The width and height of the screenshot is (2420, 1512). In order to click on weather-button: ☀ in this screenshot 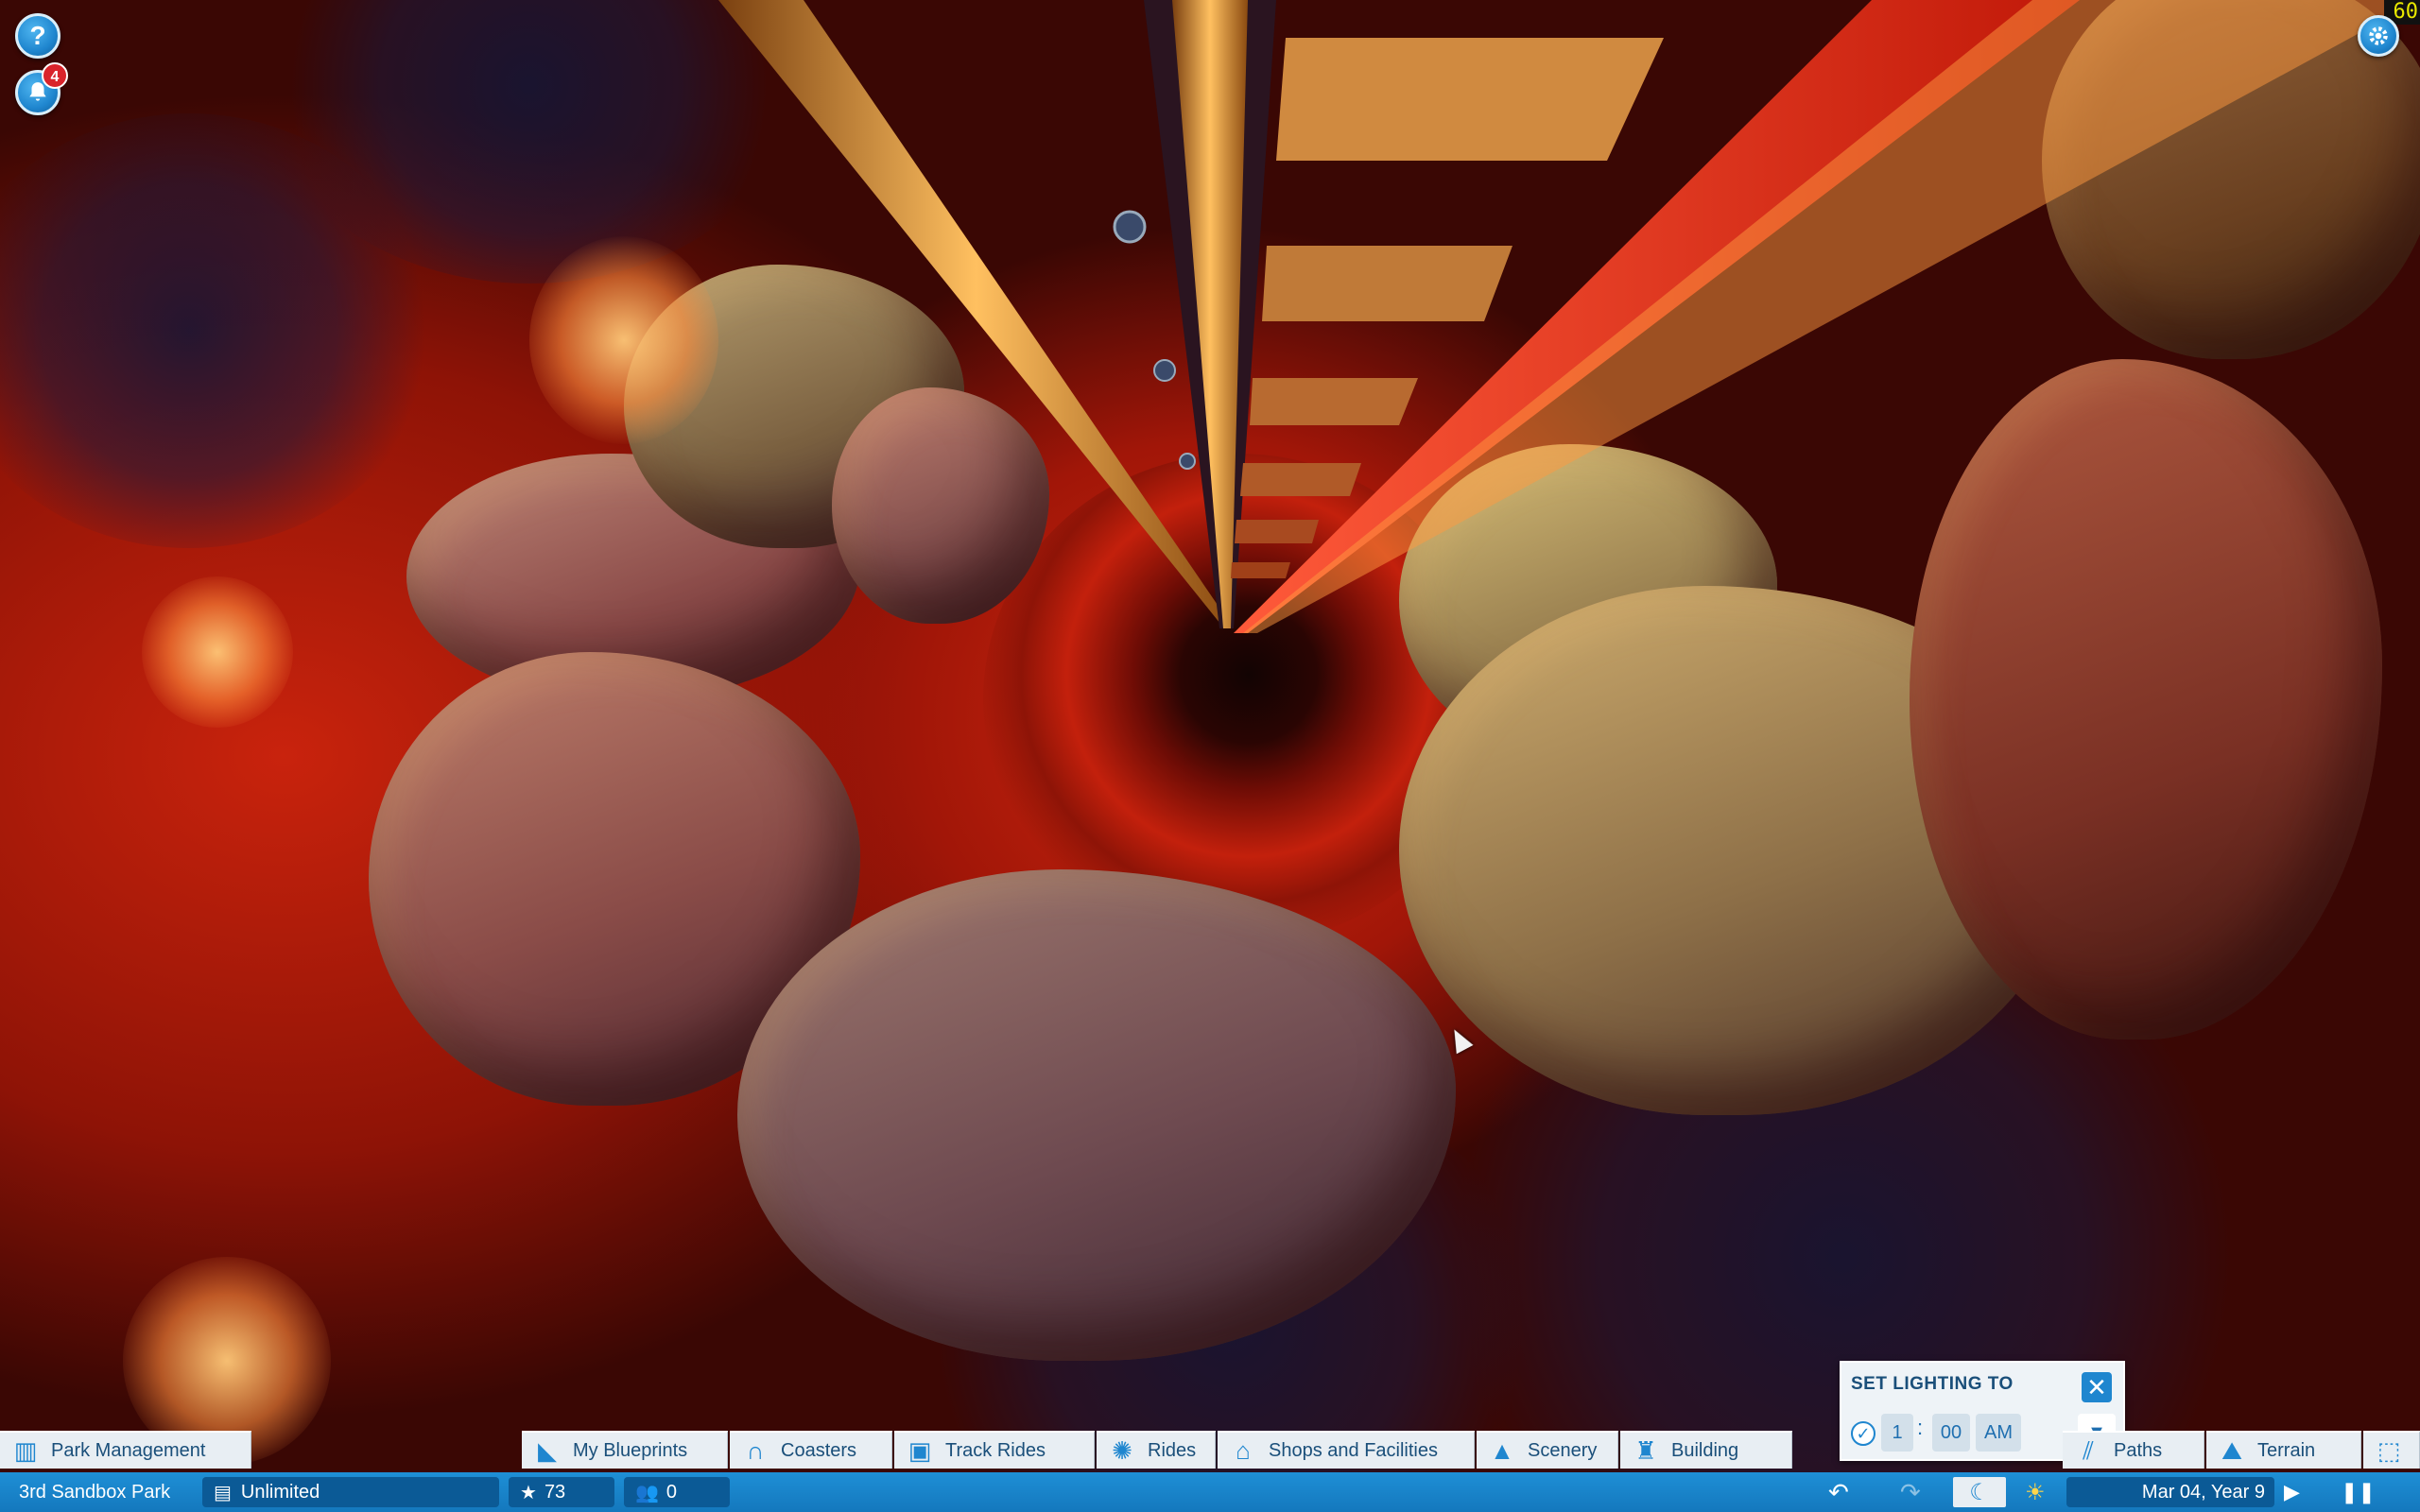, I will do `click(2035, 1492)`.